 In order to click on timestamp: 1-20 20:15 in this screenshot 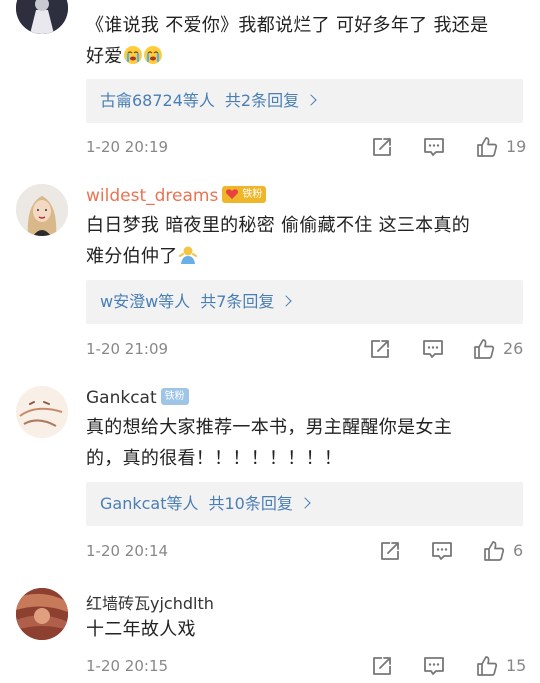, I will do `click(127, 666)`.